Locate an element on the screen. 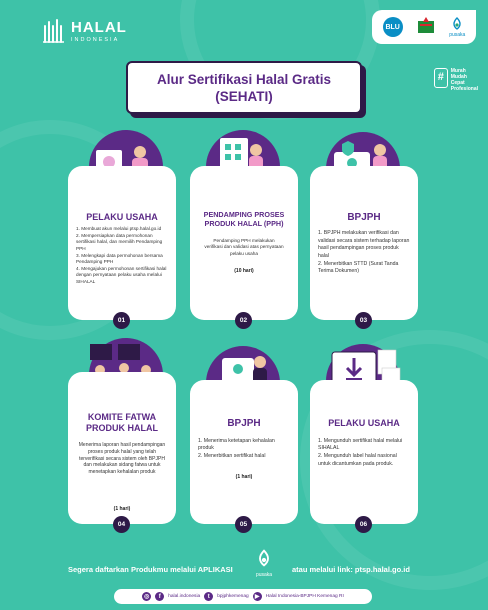 This screenshot has width=488, height=610. blu-logo: BLU is located at coordinates (392, 27).